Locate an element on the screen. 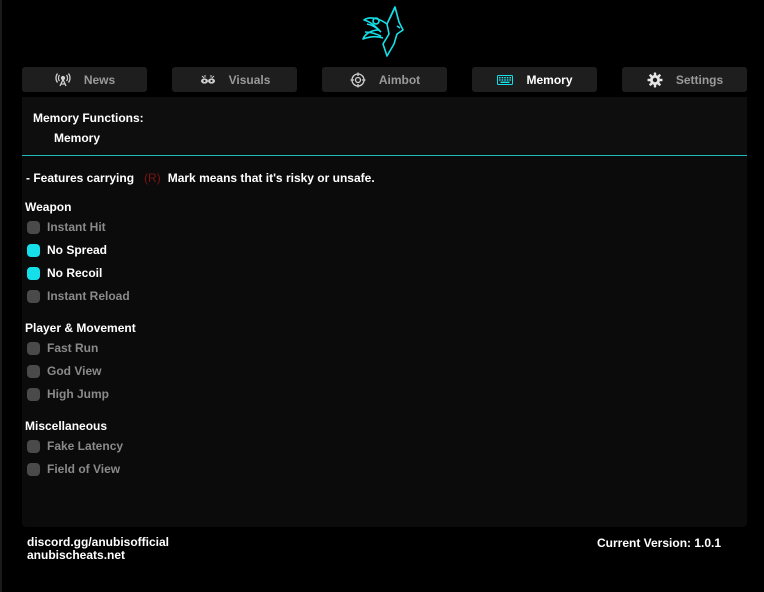  panel-header: Memory Functions: Memory is located at coordinates (384, 126).